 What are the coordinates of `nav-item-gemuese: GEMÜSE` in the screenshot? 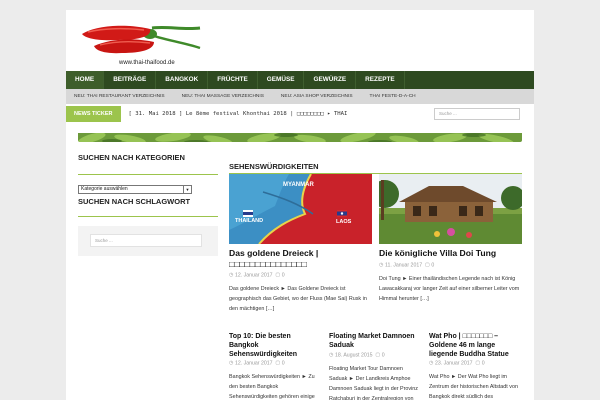 It's located at (281, 80).